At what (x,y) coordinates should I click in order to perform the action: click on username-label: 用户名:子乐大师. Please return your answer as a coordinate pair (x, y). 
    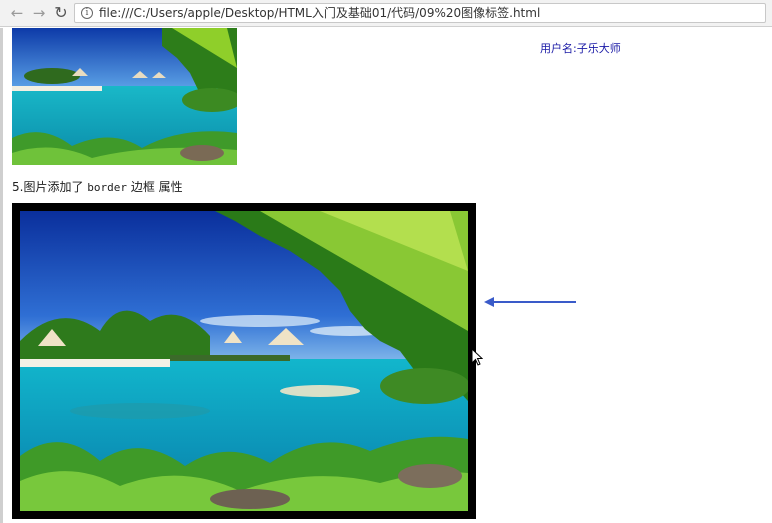
    Looking at the image, I should click on (580, 48).